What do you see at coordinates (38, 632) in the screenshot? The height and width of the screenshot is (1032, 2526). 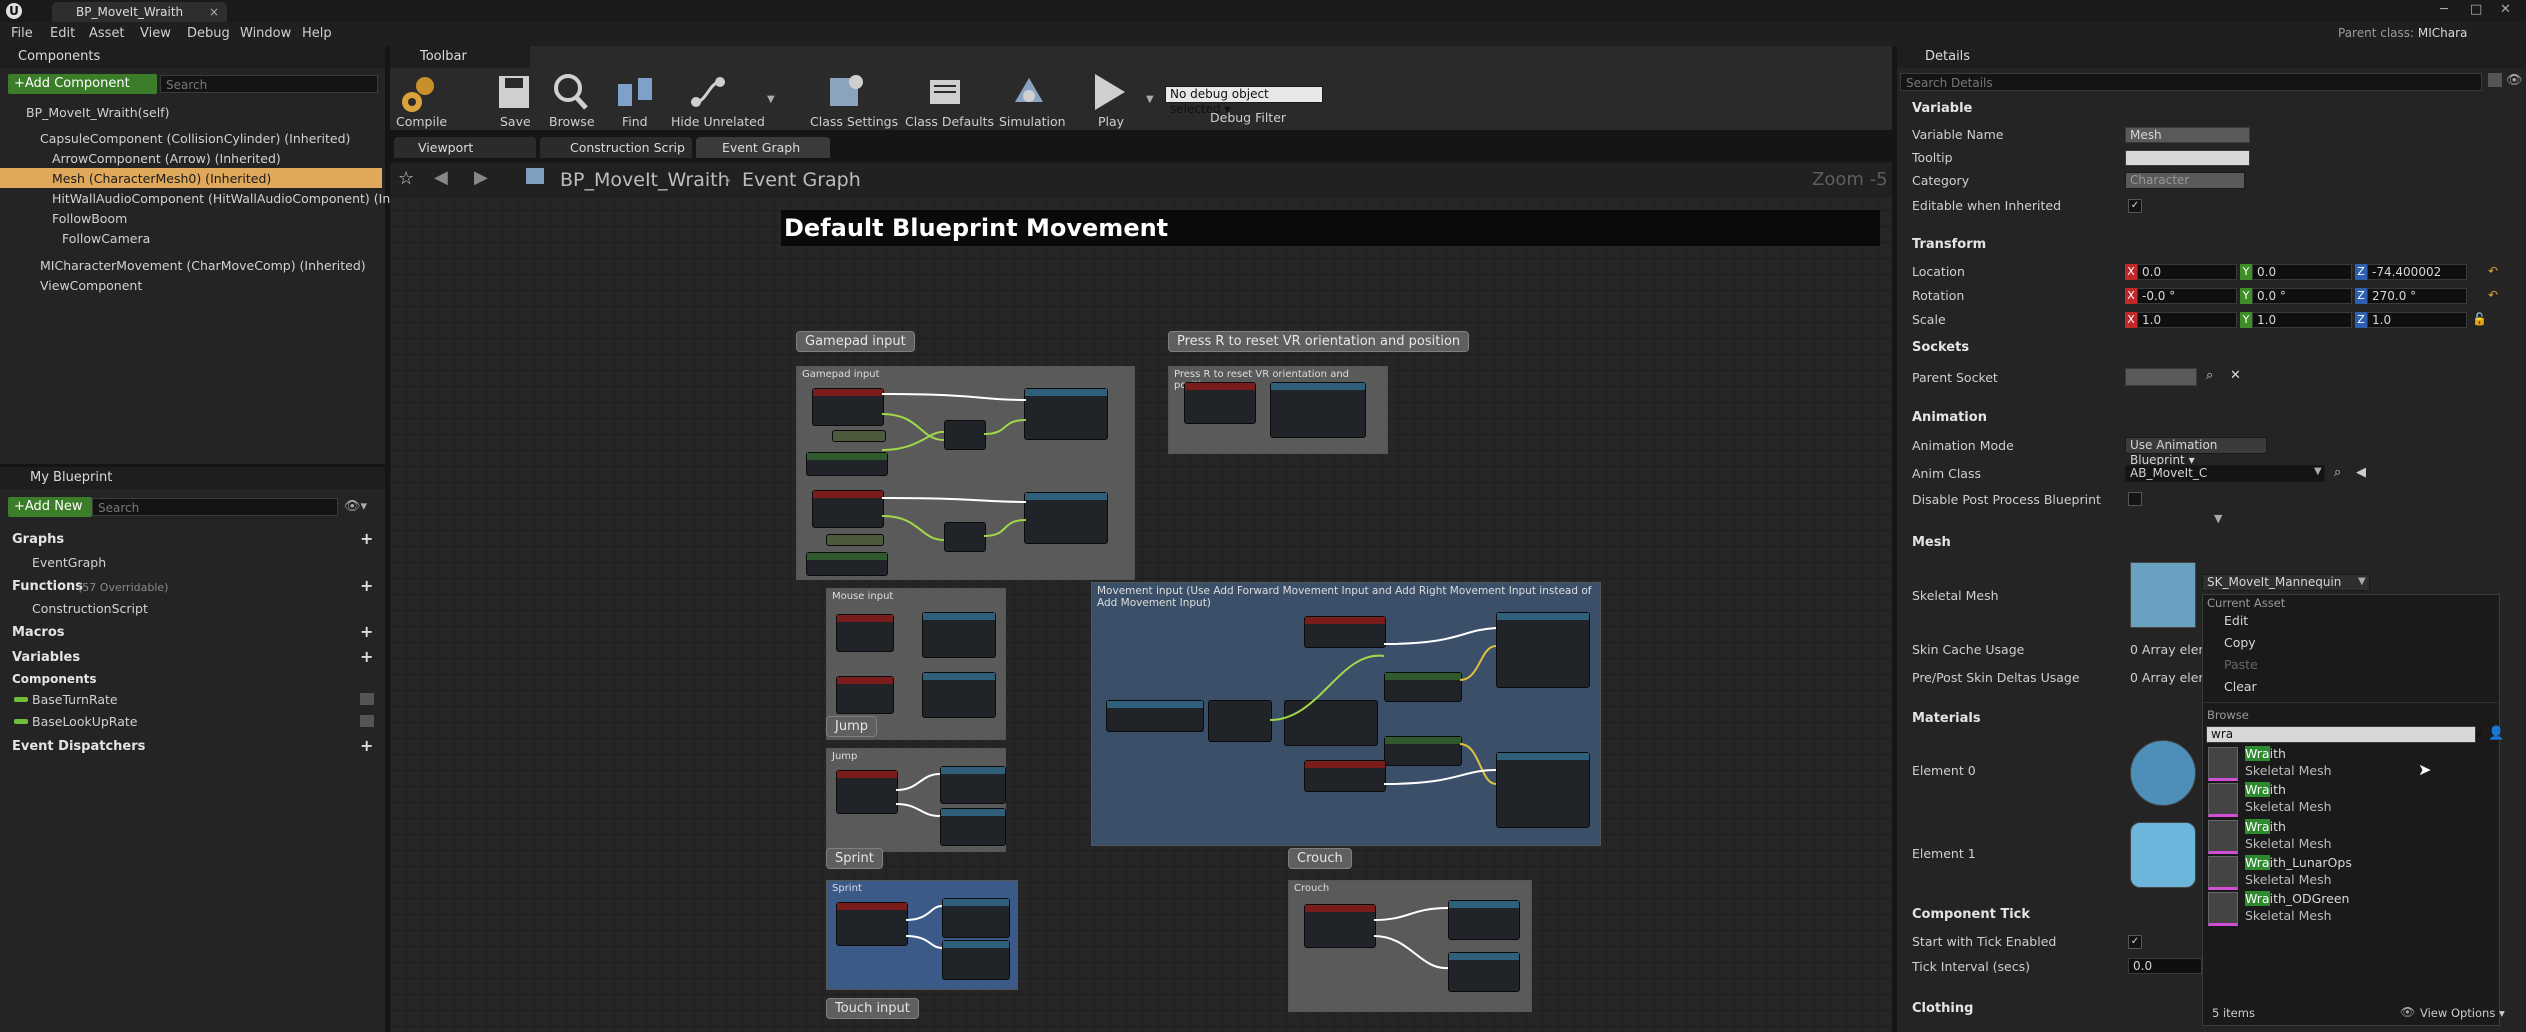 I see `macros-header: Macros` at bounding box center [38, 632].